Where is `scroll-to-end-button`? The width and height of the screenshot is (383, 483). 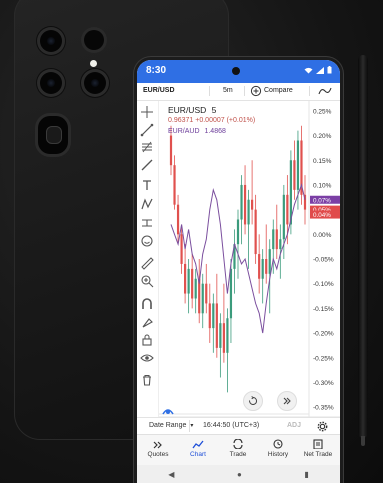 scroll-to-end-button is located at coordinates (287, 401).